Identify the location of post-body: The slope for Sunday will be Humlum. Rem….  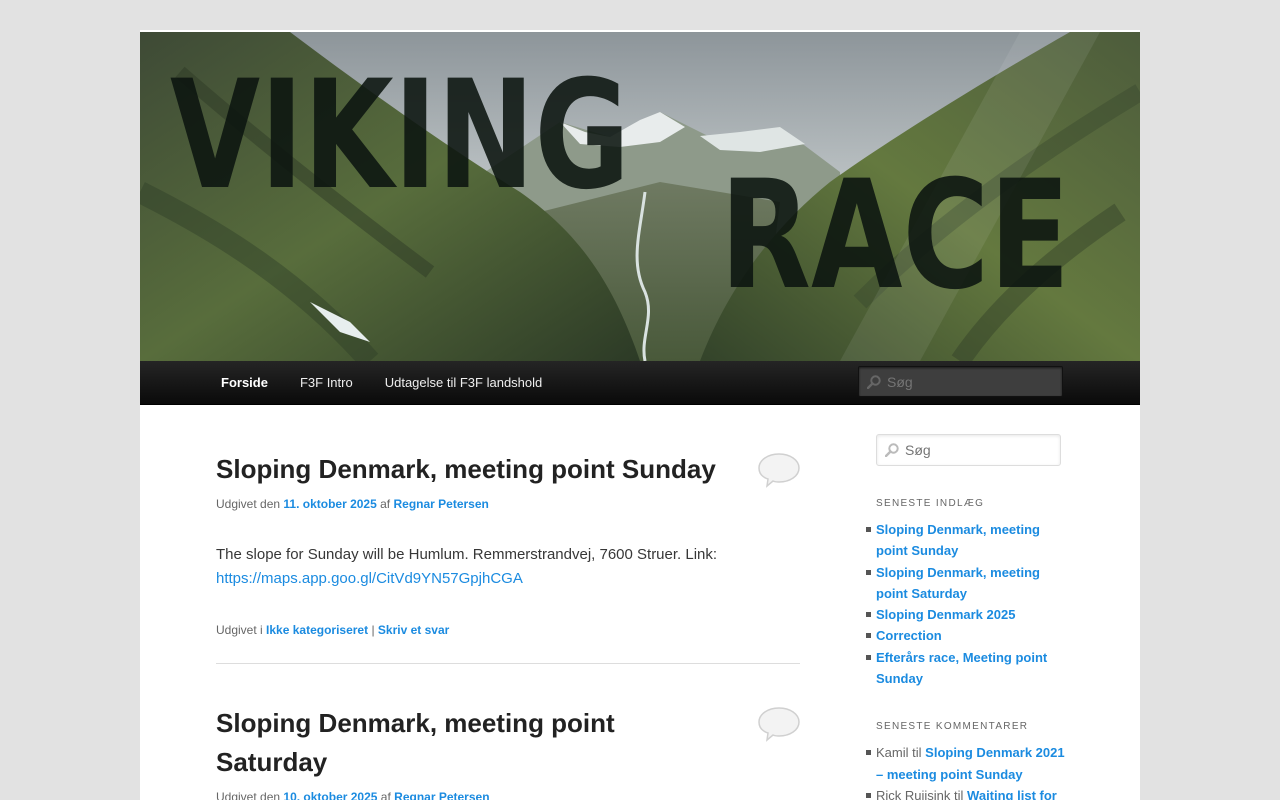
(508, 567).